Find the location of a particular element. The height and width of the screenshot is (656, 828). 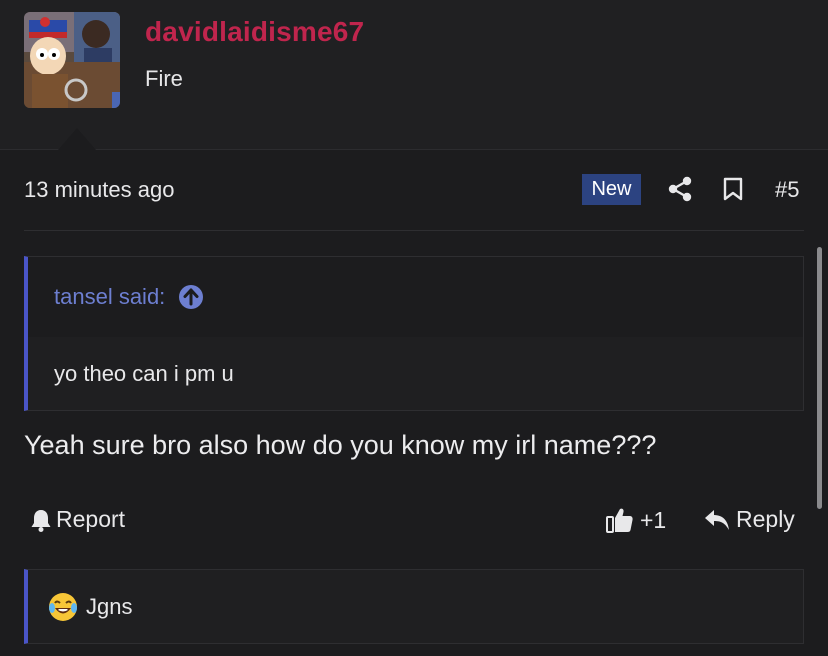

user-avatar is located at coordinates (72, 60).